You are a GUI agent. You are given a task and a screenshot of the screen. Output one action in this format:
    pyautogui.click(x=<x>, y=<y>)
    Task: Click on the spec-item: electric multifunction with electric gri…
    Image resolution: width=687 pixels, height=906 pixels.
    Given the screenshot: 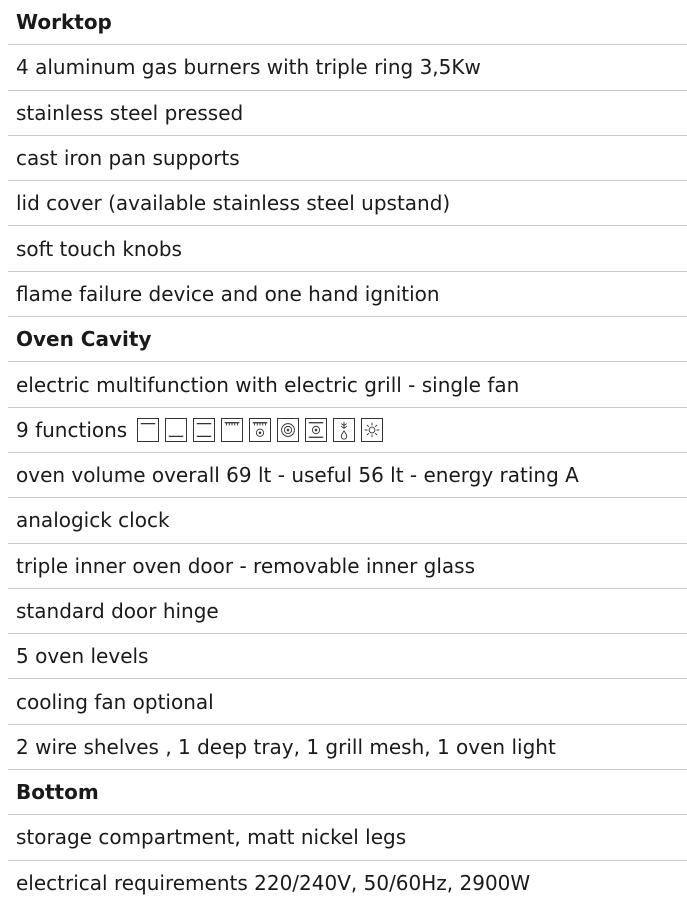 What is the action you would take?
    pyautogui.click(x=347, y=385)
    